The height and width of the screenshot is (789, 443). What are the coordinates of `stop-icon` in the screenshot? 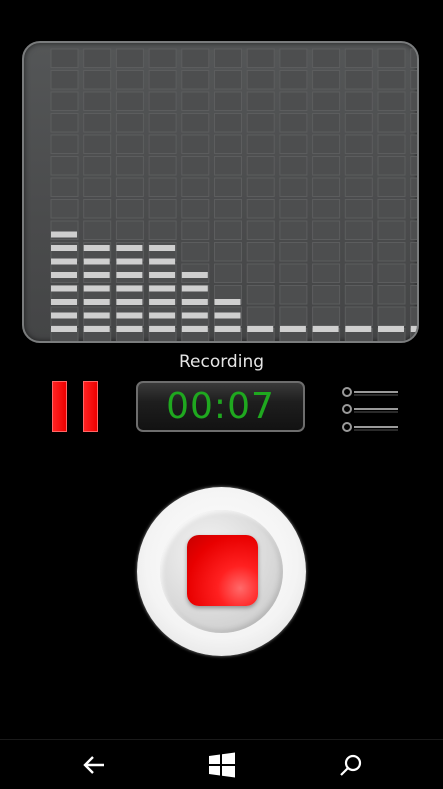 It's located at (222, 570).